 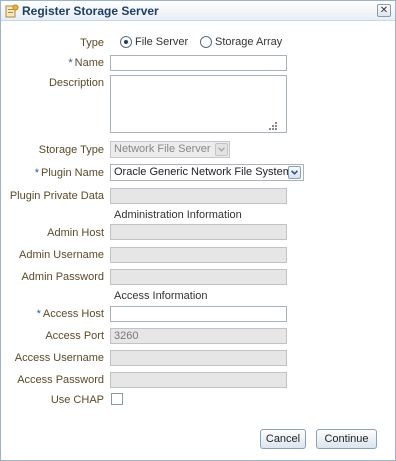 I want to click on admin-password-input, so click(x=198, y=277).